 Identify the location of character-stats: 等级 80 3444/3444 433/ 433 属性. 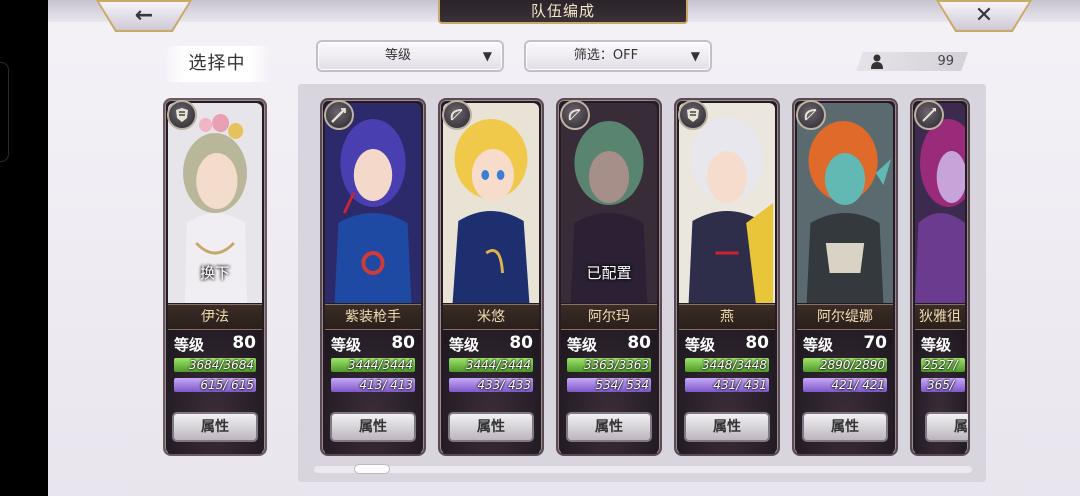
(491, 392).